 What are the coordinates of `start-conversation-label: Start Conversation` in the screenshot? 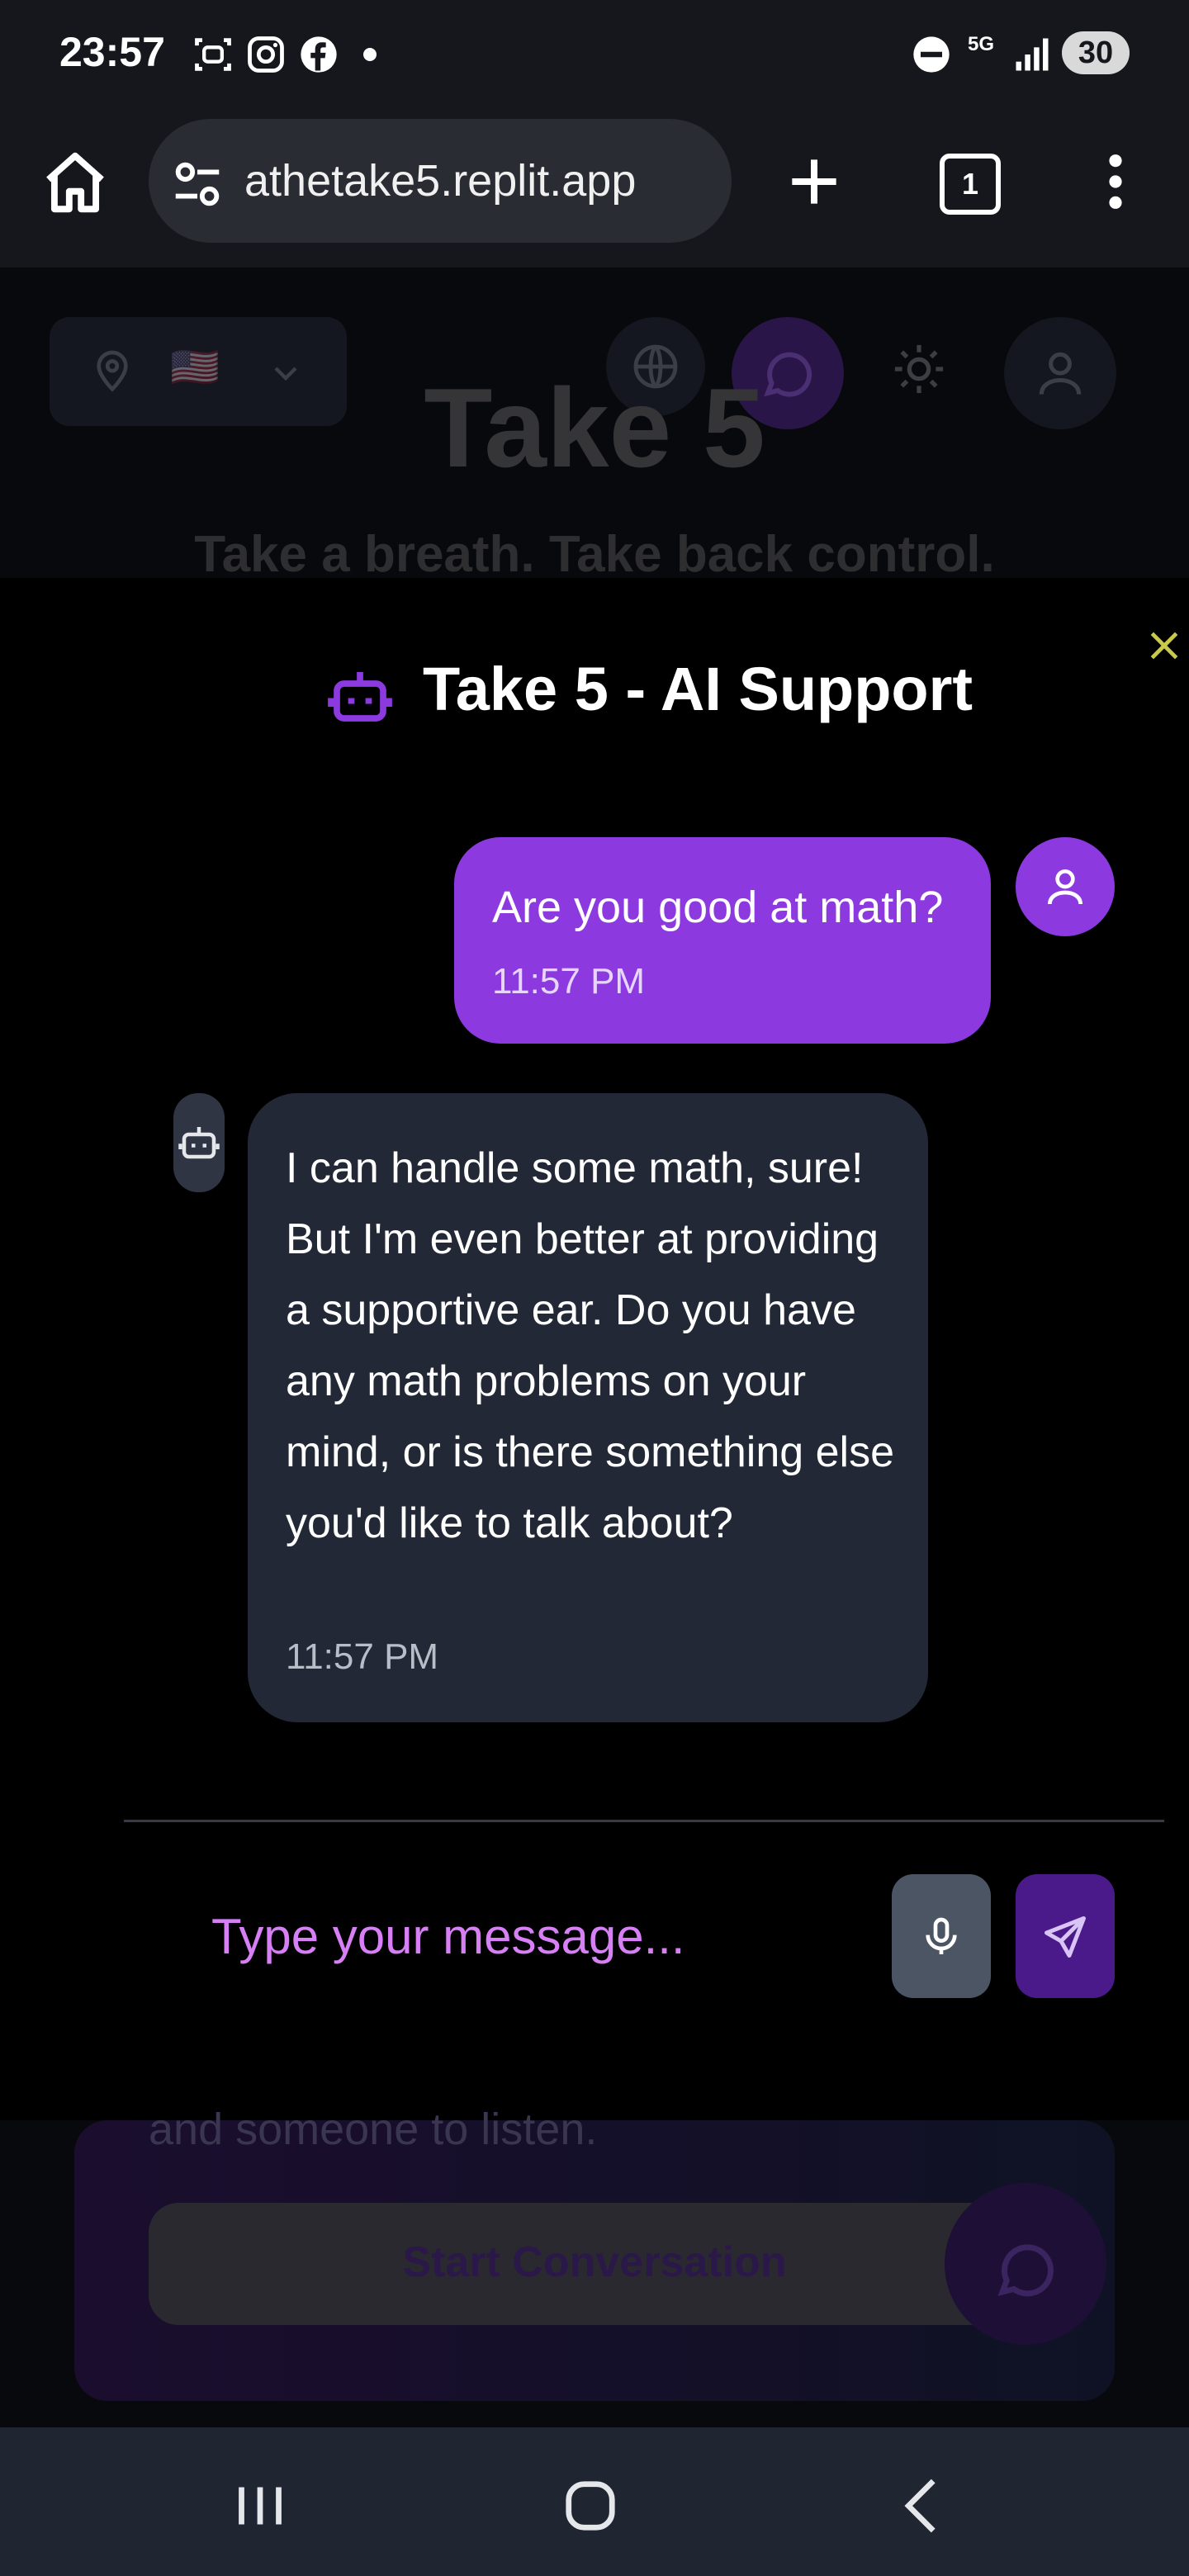 It's located at (594, 2262).